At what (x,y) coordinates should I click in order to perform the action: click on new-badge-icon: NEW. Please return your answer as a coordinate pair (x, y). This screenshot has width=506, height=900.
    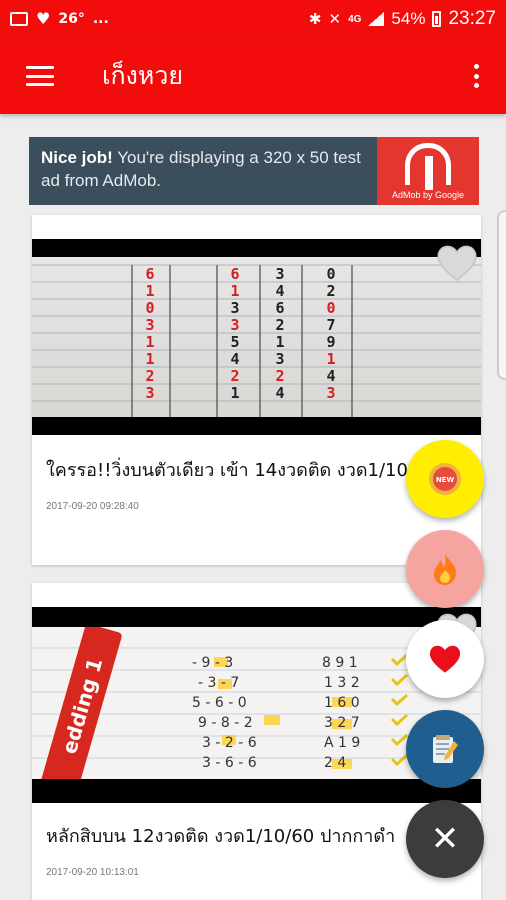
    Looking at the image, I should click on (445, 479).